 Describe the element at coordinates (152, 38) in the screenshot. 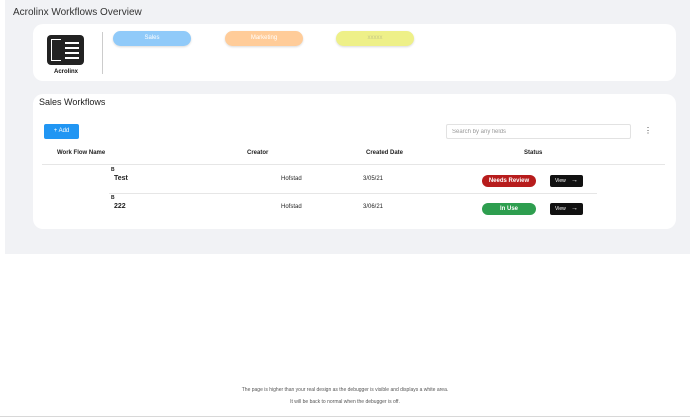

I see `pill-sales: Sales` at that location.